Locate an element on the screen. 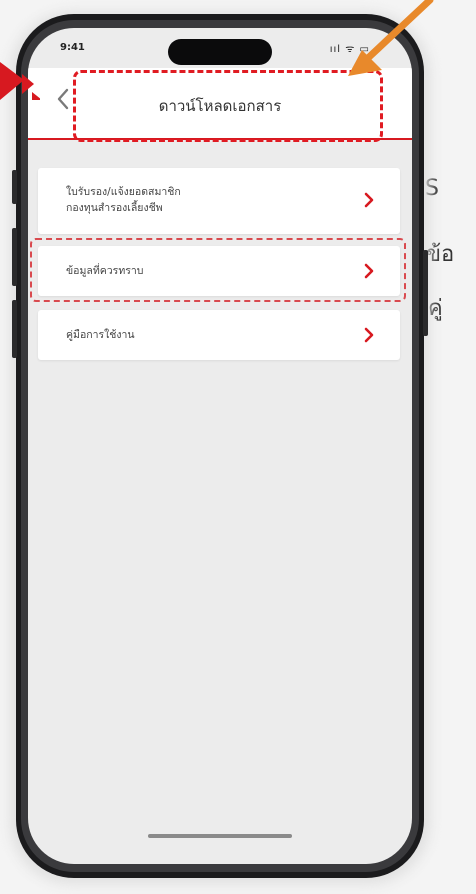 The width and height of the screenshot is (476, 894). menu-item-label: คู่มือการใช้งาน is located at coordinates (100, 335).